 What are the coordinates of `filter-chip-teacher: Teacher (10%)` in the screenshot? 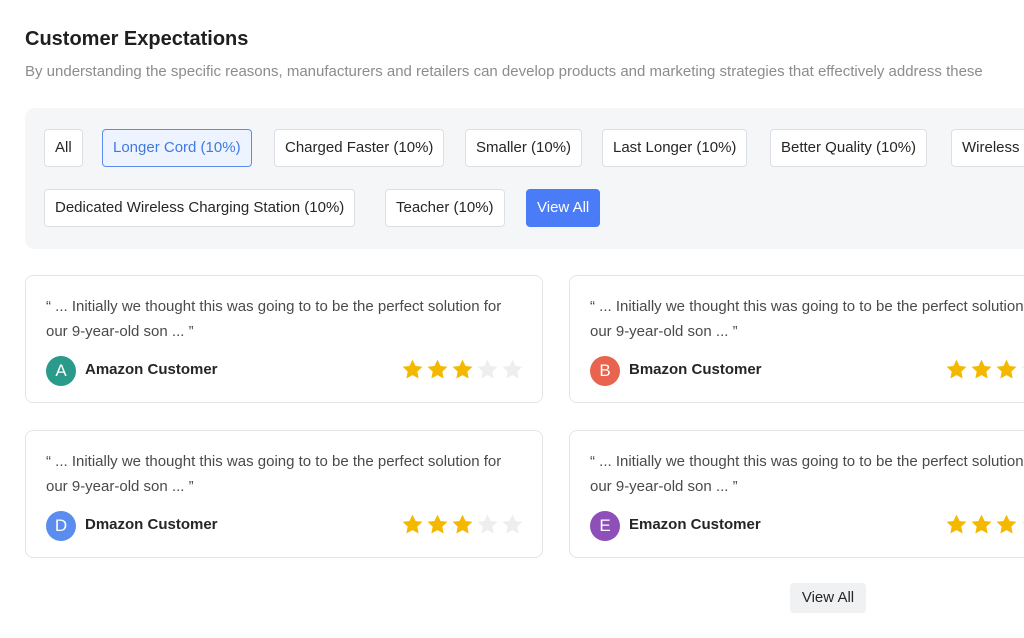 It's located at (445, 208).